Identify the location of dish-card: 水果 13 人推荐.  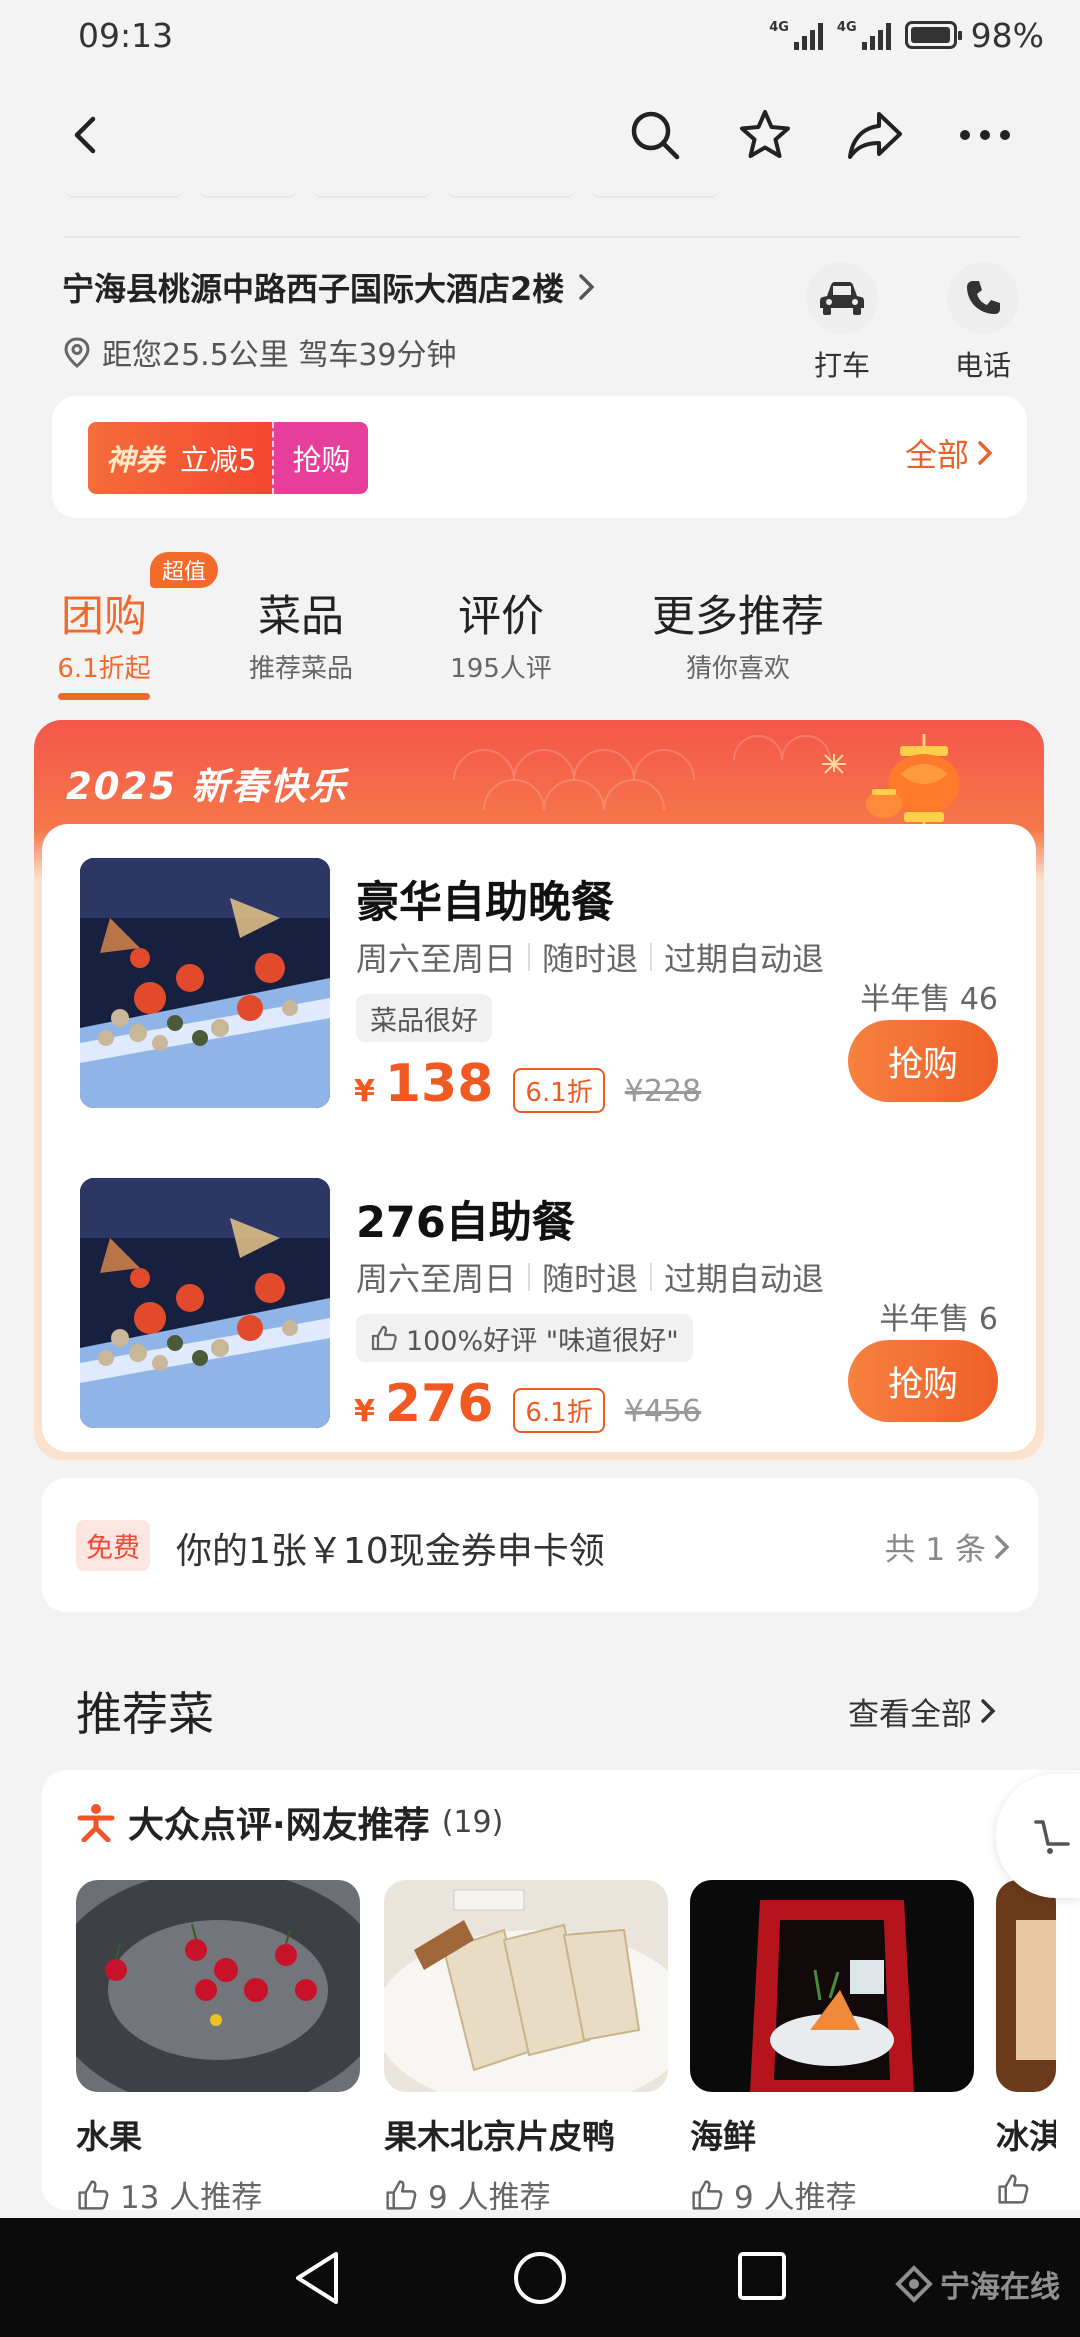
(218, 2045).